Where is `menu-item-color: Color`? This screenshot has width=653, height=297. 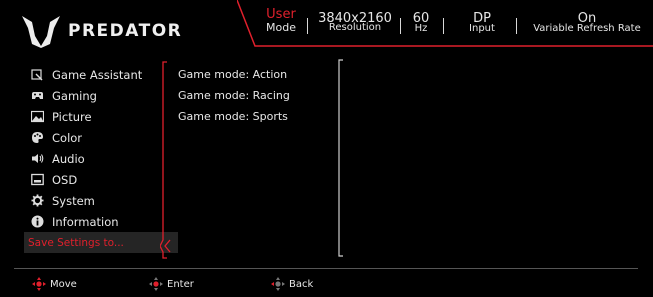
menu-item-color: Color is located at coordinates (90, 137).